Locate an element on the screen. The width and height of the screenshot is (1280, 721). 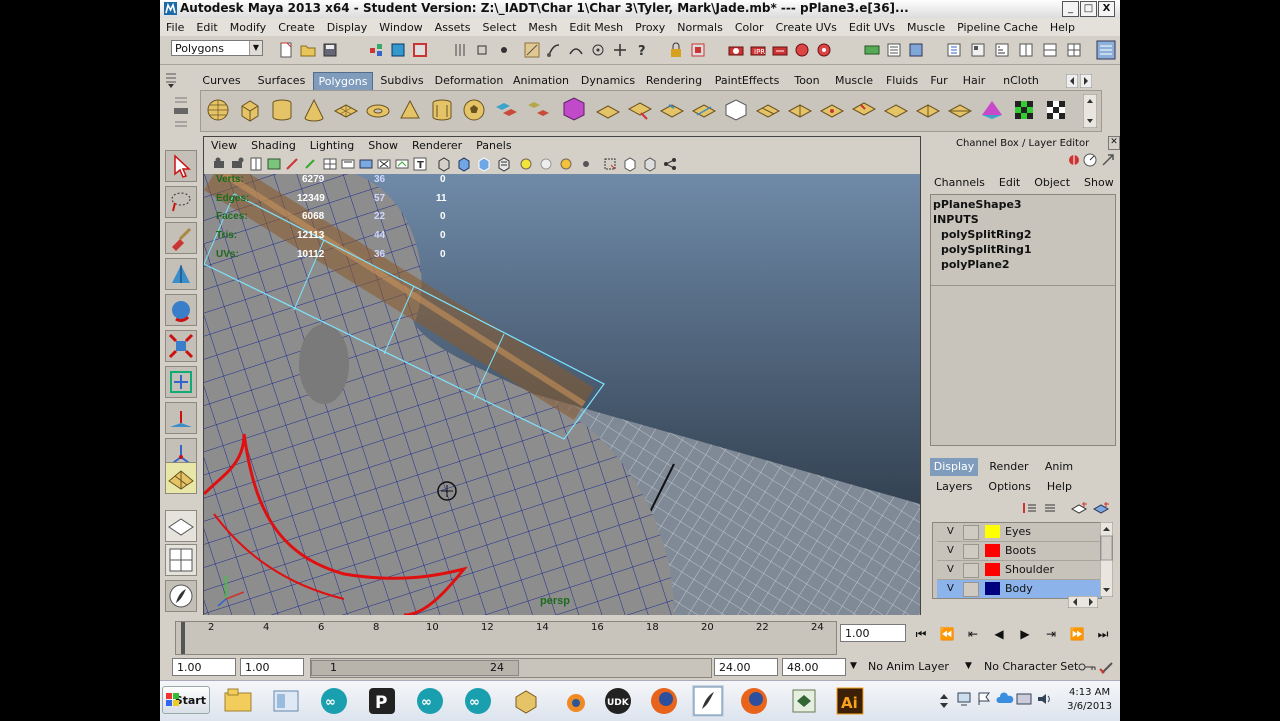
current-time-marker is located at coordinates (183, 638).